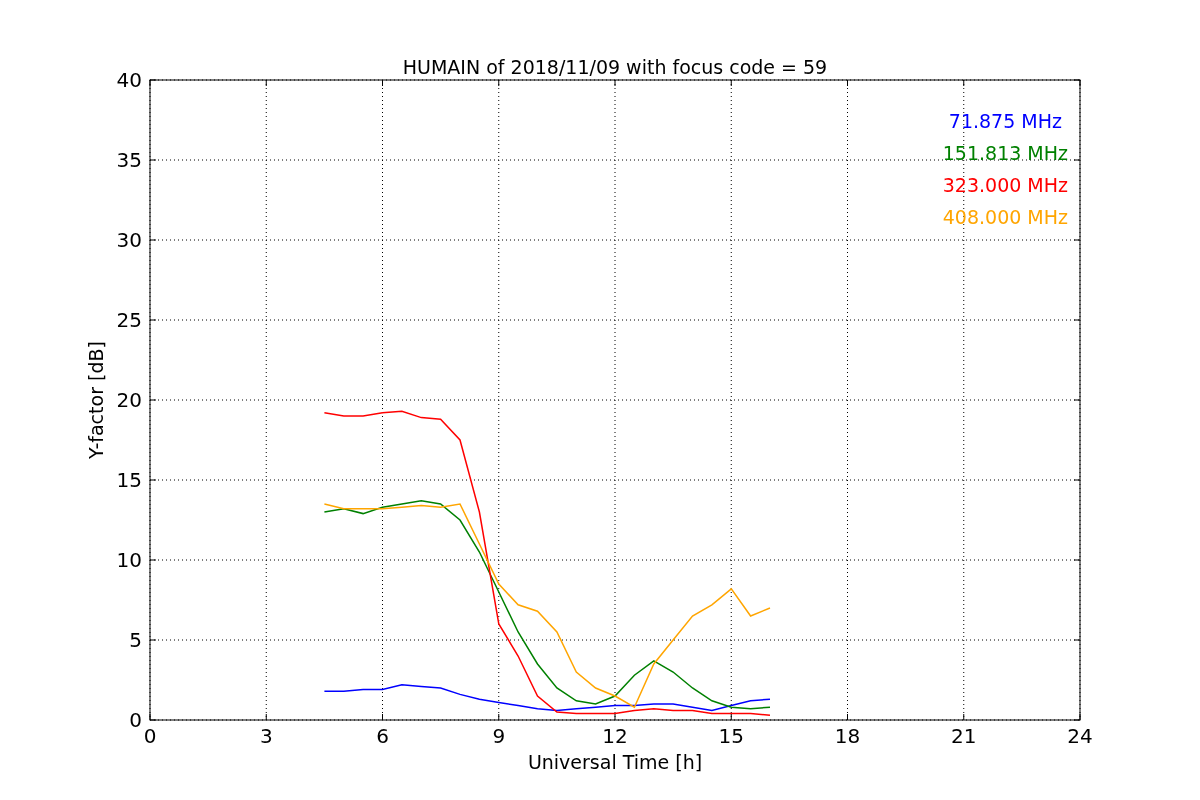  I want to click on legend-label: 71.875 MHz, so click(1005, 121).